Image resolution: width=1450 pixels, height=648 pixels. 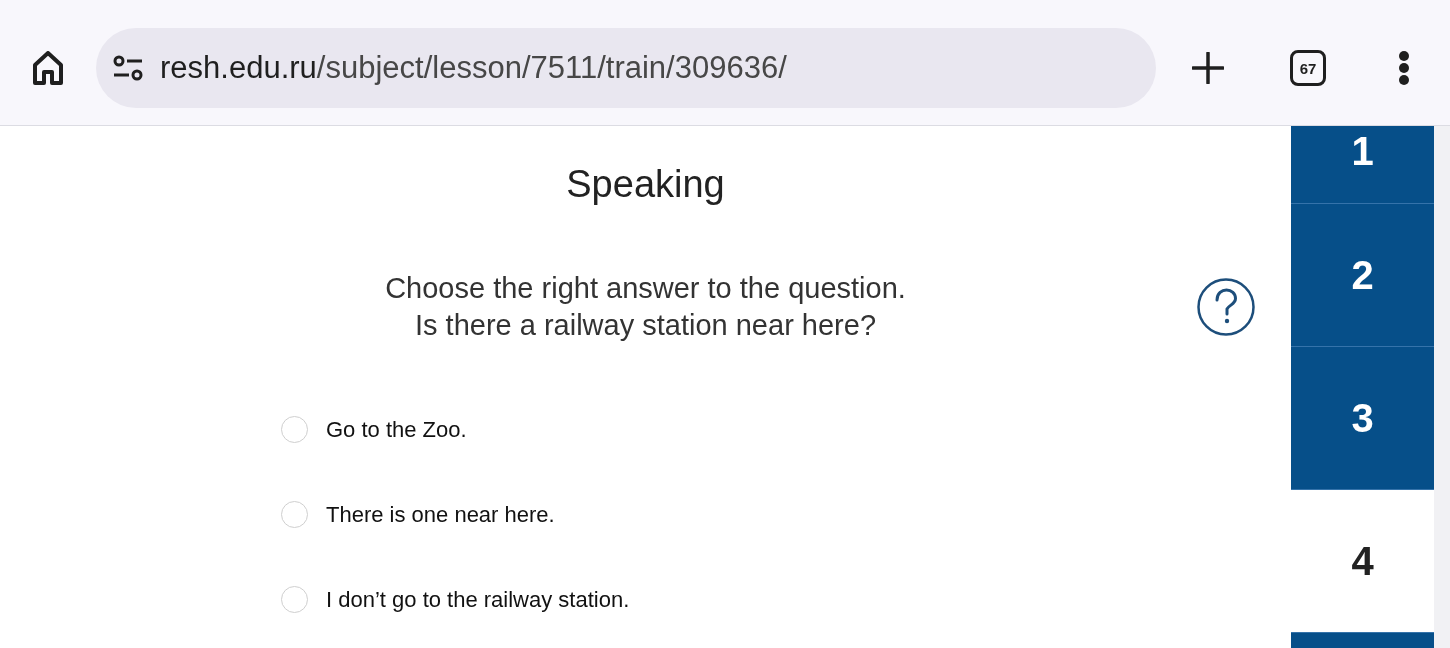 I want to click on address-bar: resh.edu.ru/subject/lesson/7511/train/309636/, so click(x=626, y=68).